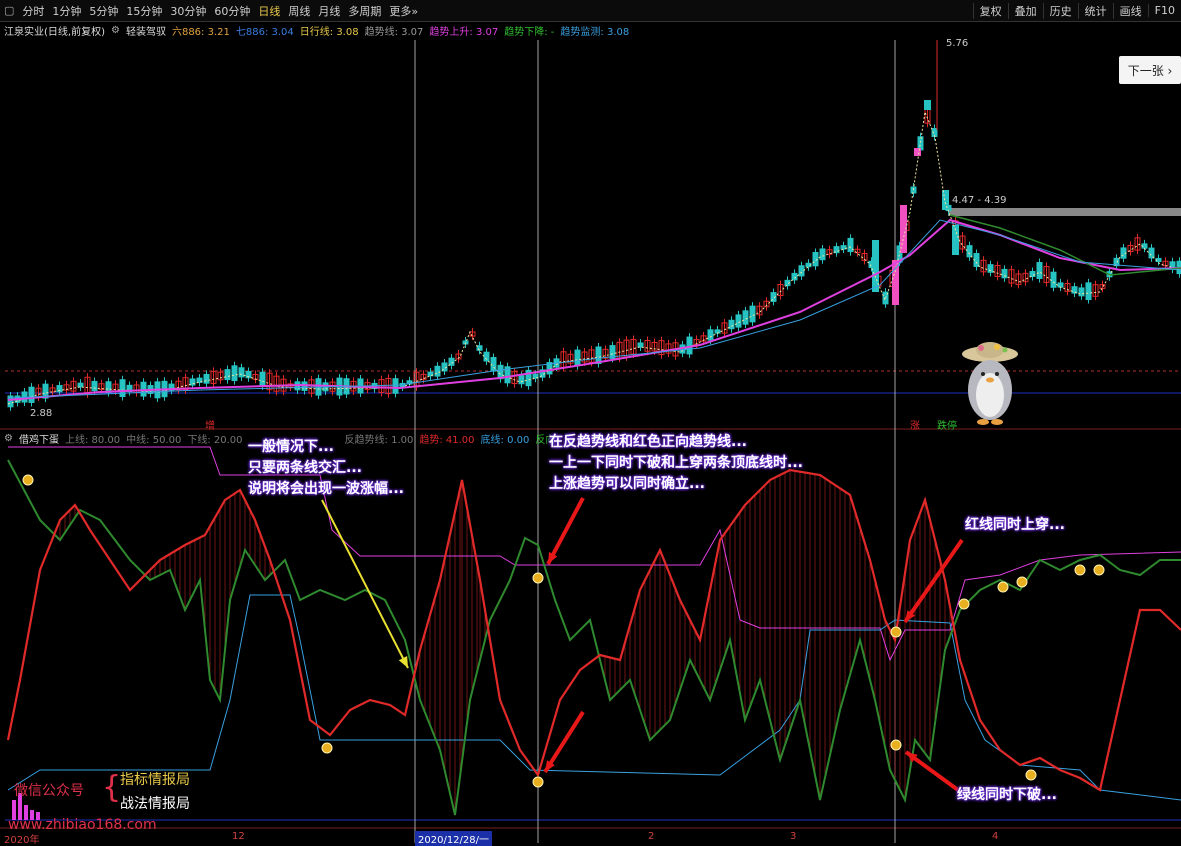  What do you see at coordinates (365, 584) in the screenshot?
I see `yellow-arrow` at bounding box center [365, 584].